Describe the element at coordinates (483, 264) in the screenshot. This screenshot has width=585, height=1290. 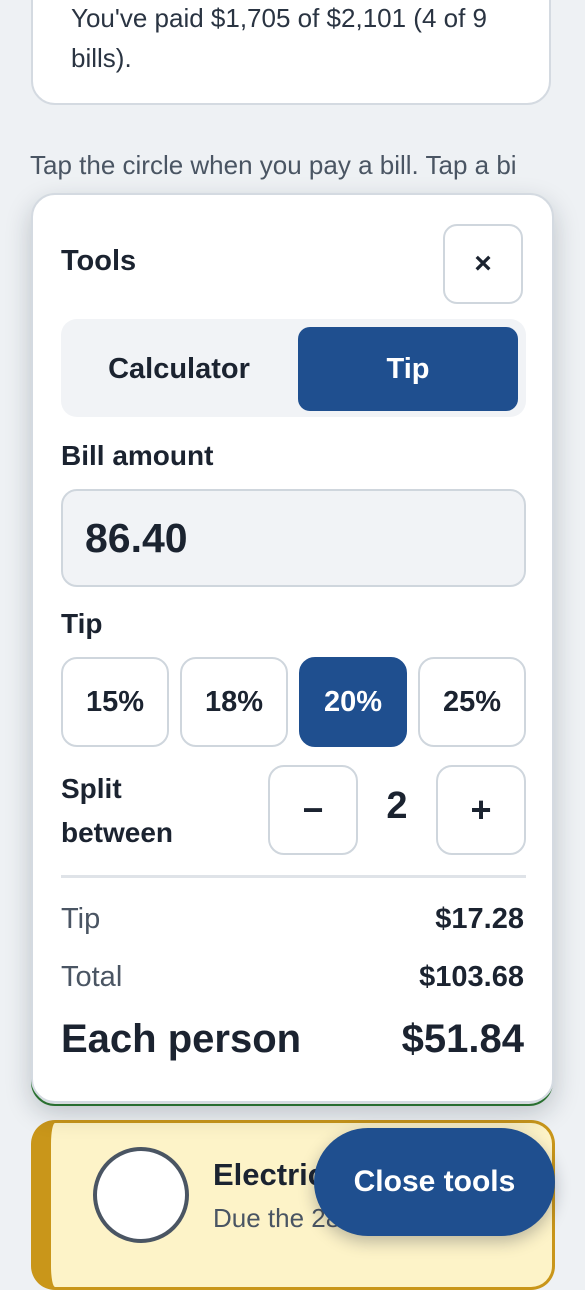
I see `close-icon: ×` at that location.